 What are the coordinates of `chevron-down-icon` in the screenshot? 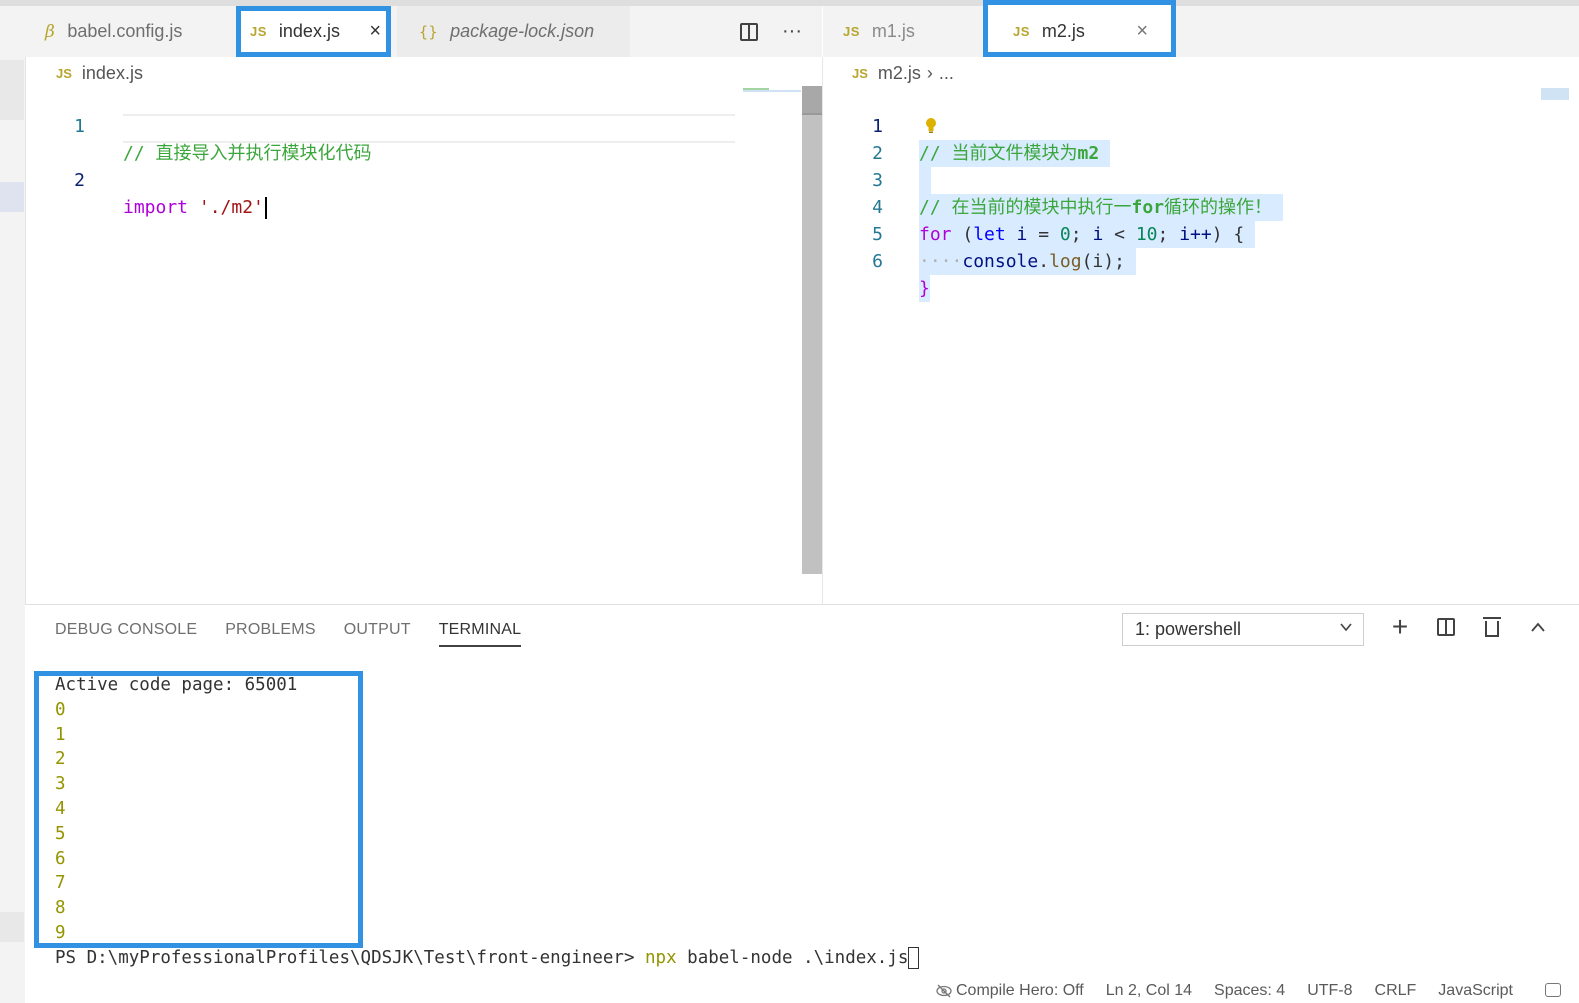 It's located at (1346, 627).